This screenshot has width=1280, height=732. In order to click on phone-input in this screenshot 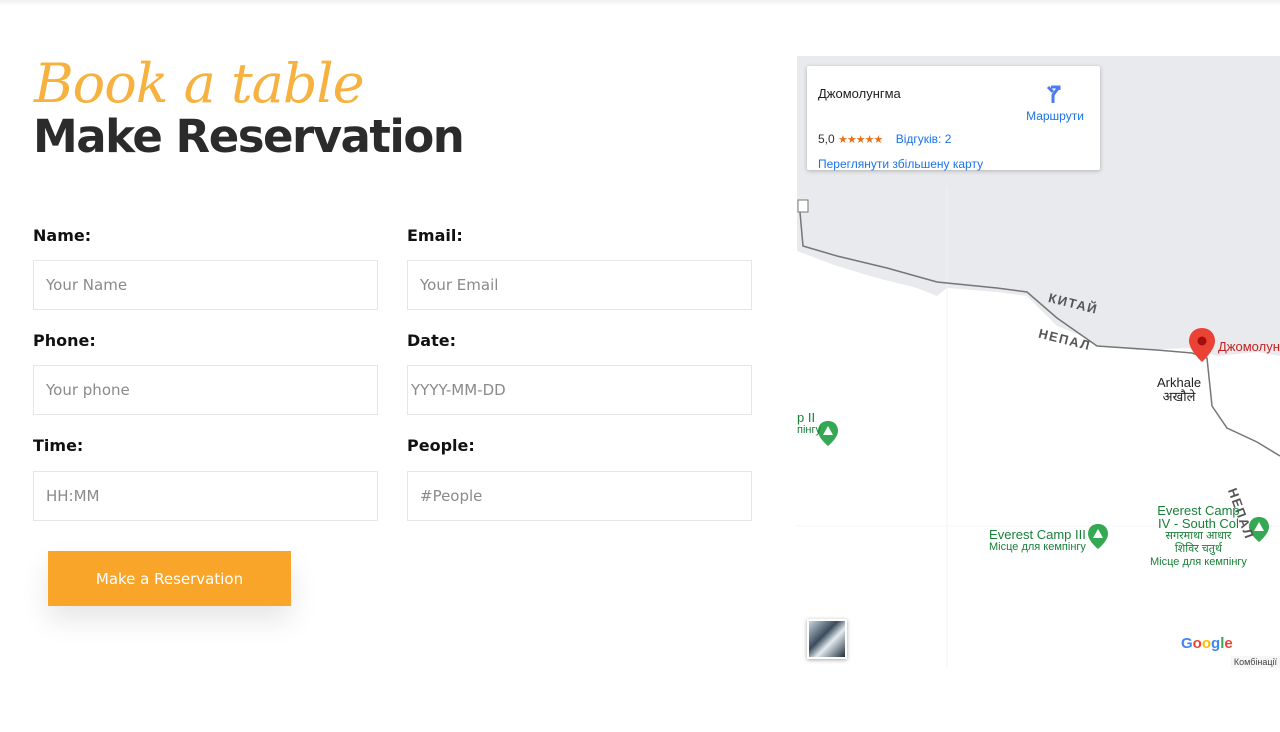, I will do `click(205, 390)`.